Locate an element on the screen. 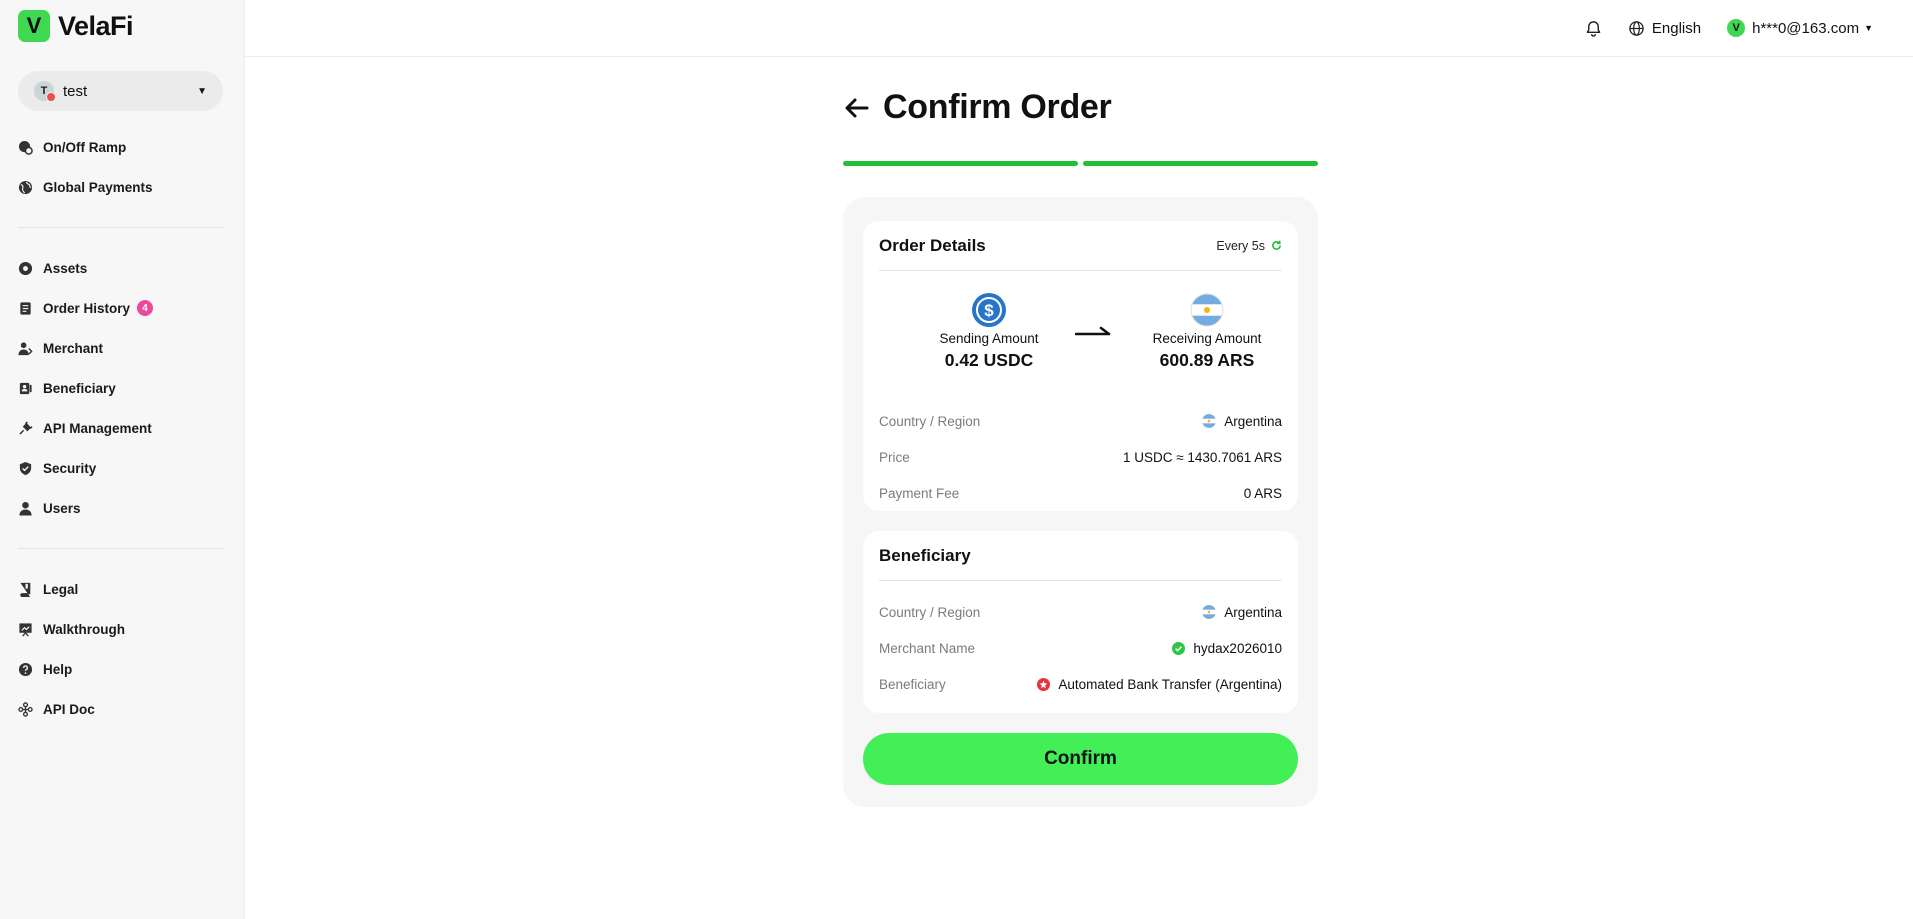 Image resolution: width=1913 pixels, height=919 pixels. sidebar-item-label: API Doc is located at coordinates (69, 709).